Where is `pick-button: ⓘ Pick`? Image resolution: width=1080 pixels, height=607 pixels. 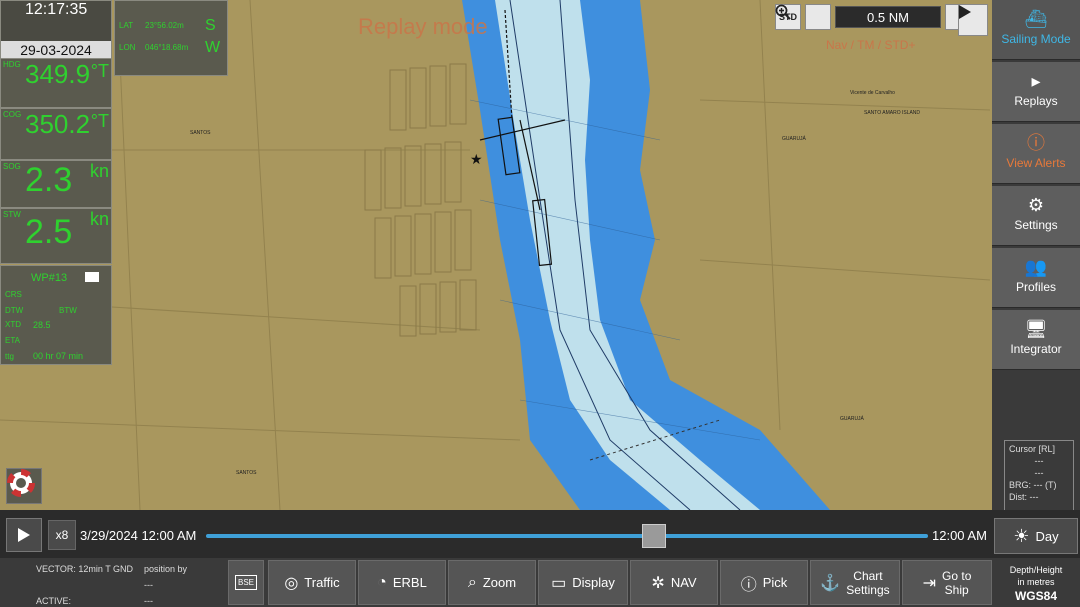
pick-button: ⓘ Pick is located at coordinates (764, 582).